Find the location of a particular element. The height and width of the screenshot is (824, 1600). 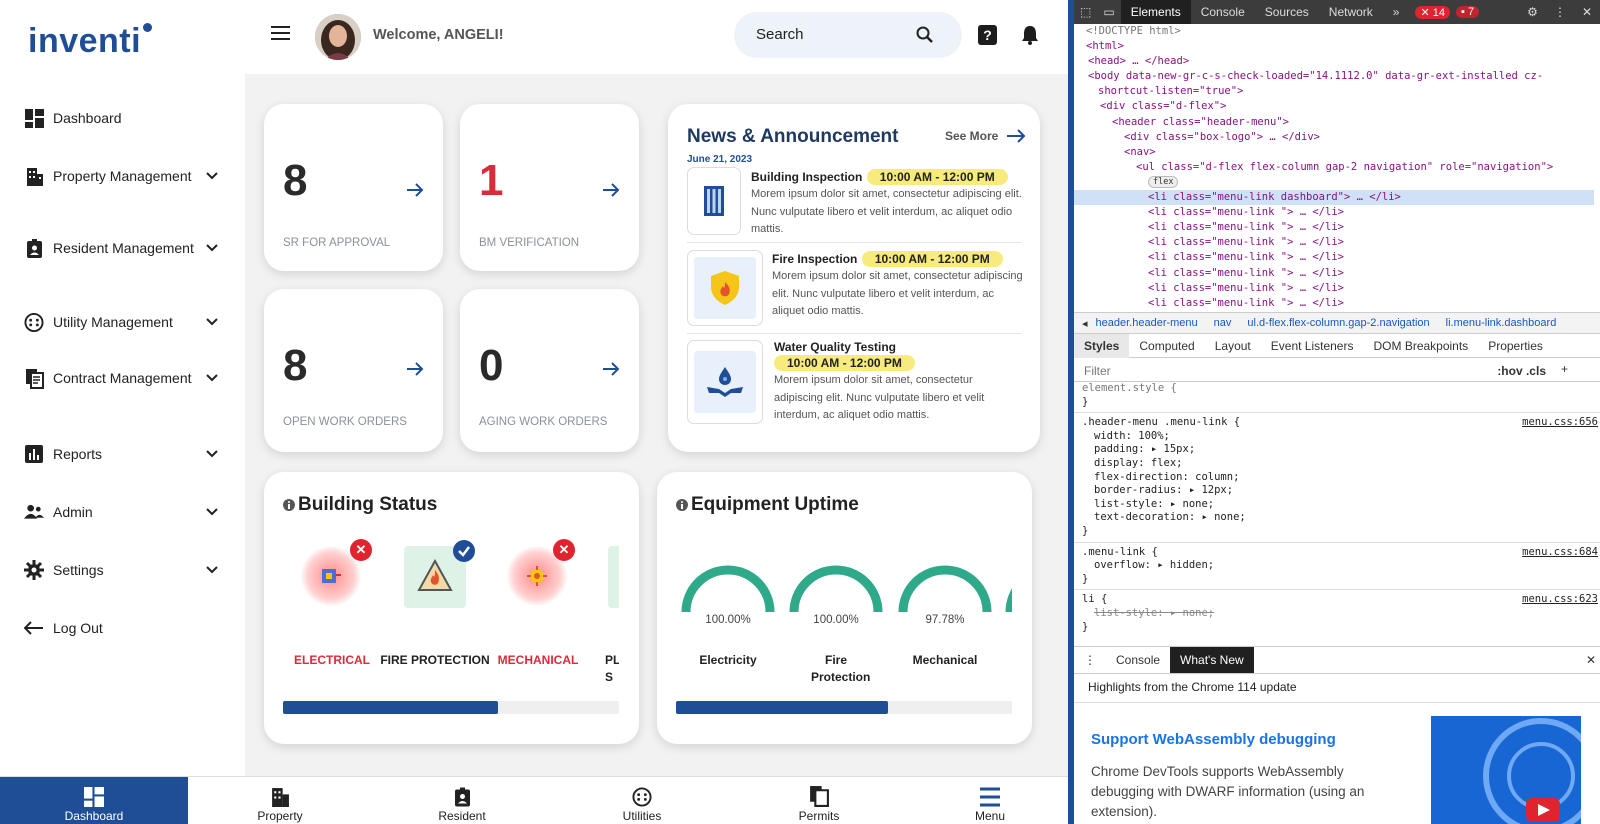

building-status-scrollbar is located at coordinates (451, 707).